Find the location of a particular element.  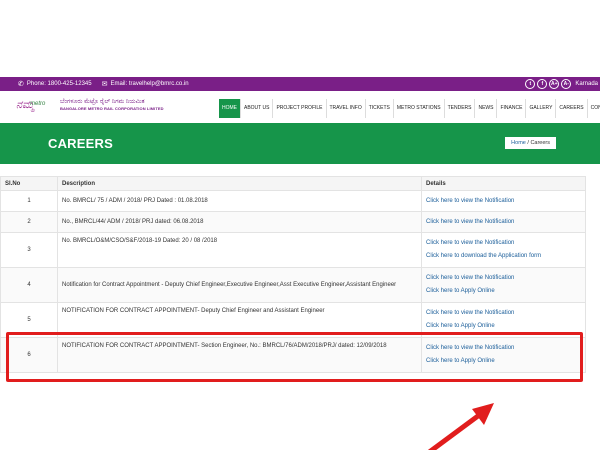

nav-finance: FINANCE is located at coordinates (510, 108).